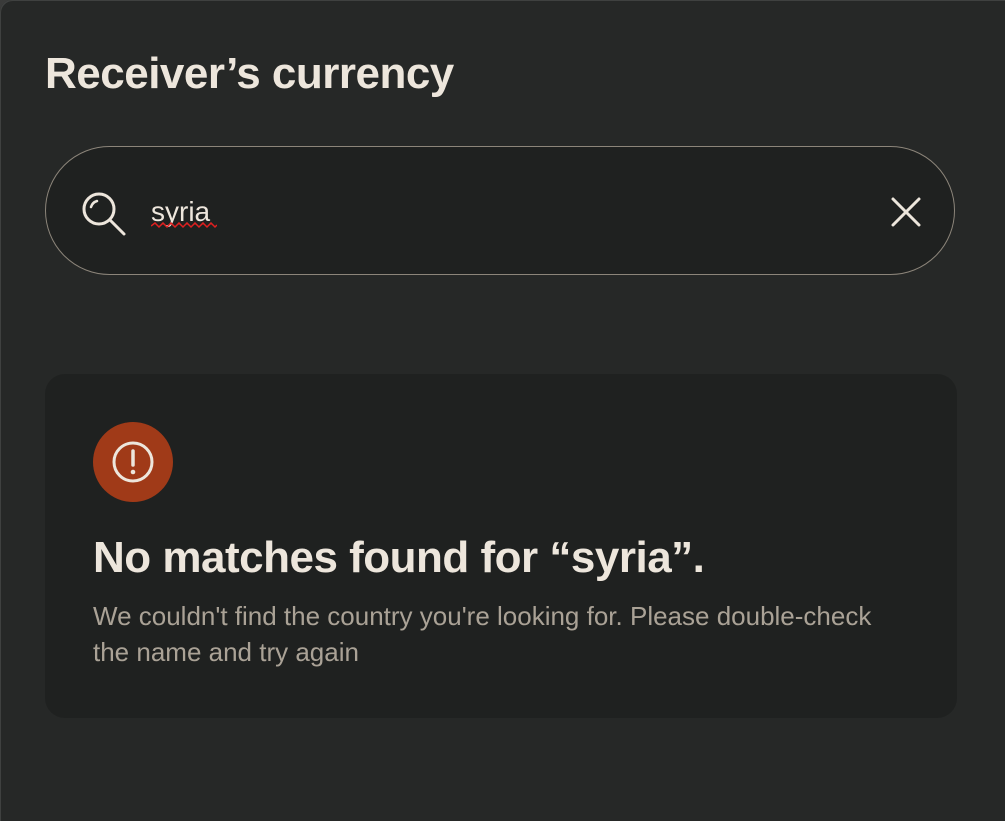  What do you see at coordinates (184, 225) in the screenshot?
I see `spellcheck-underline` at bounding box center [184, 225].